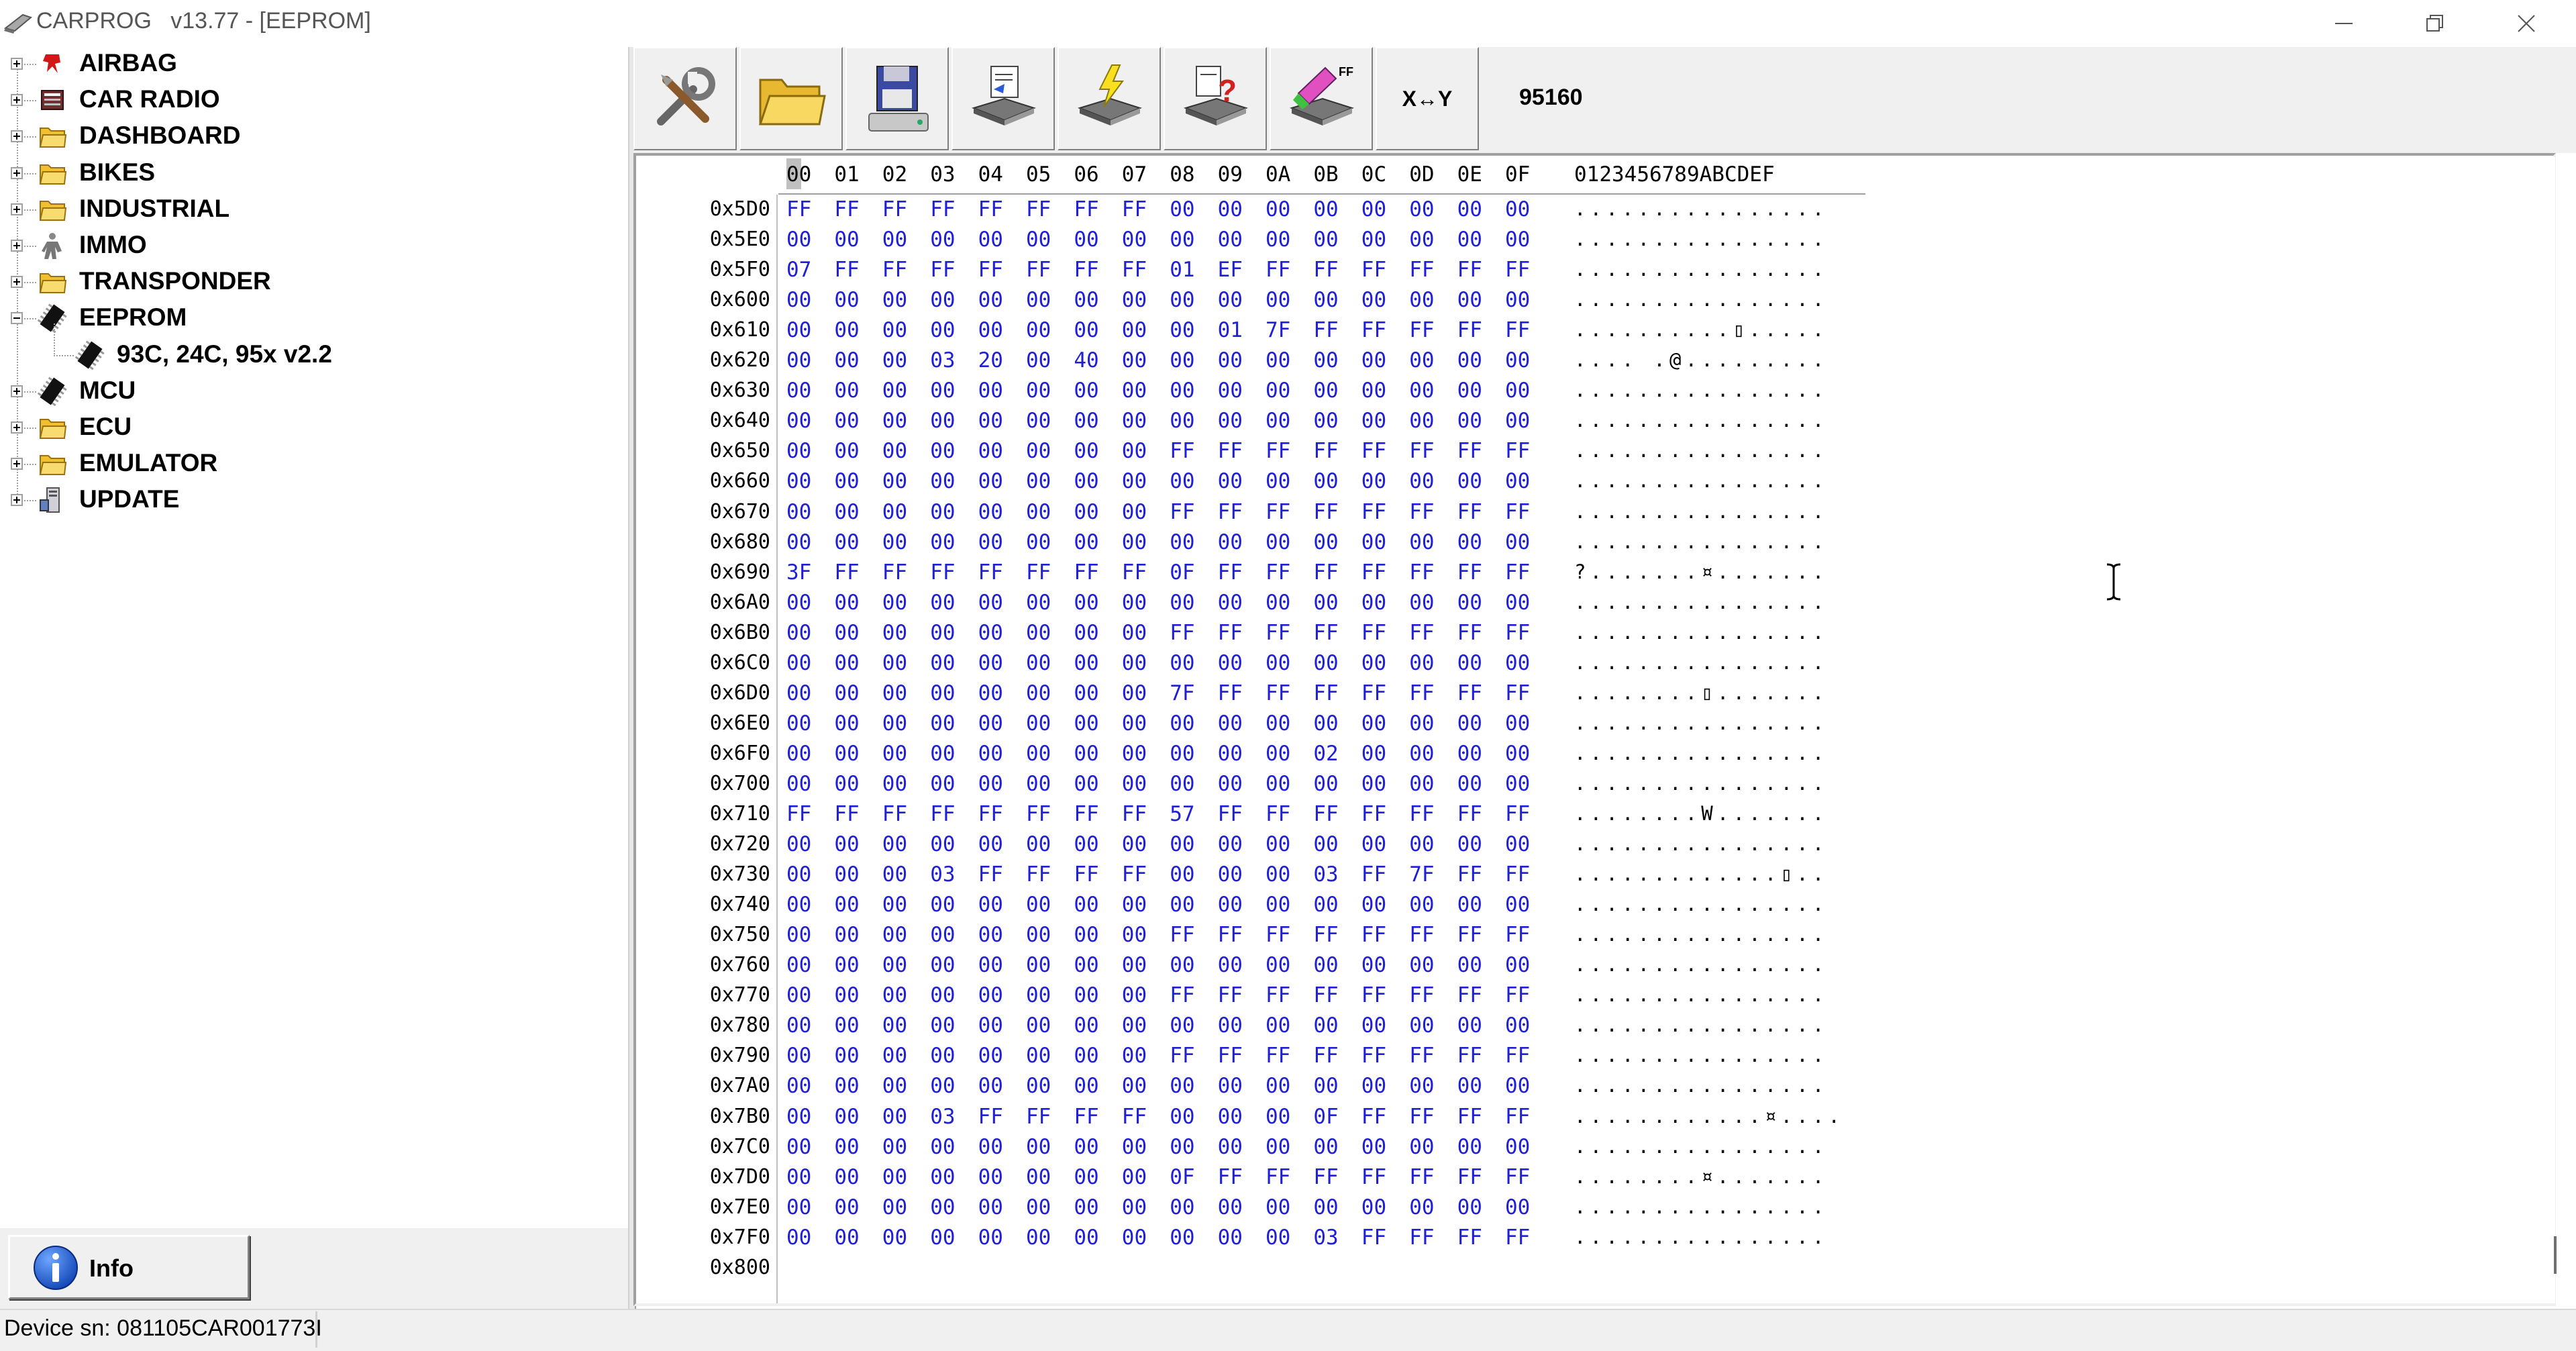 This screenshot has height=1351, width=2576. Describe the element at coordinates (990, 360) in the screenshot. I see `hex-byte: 20` at that location.